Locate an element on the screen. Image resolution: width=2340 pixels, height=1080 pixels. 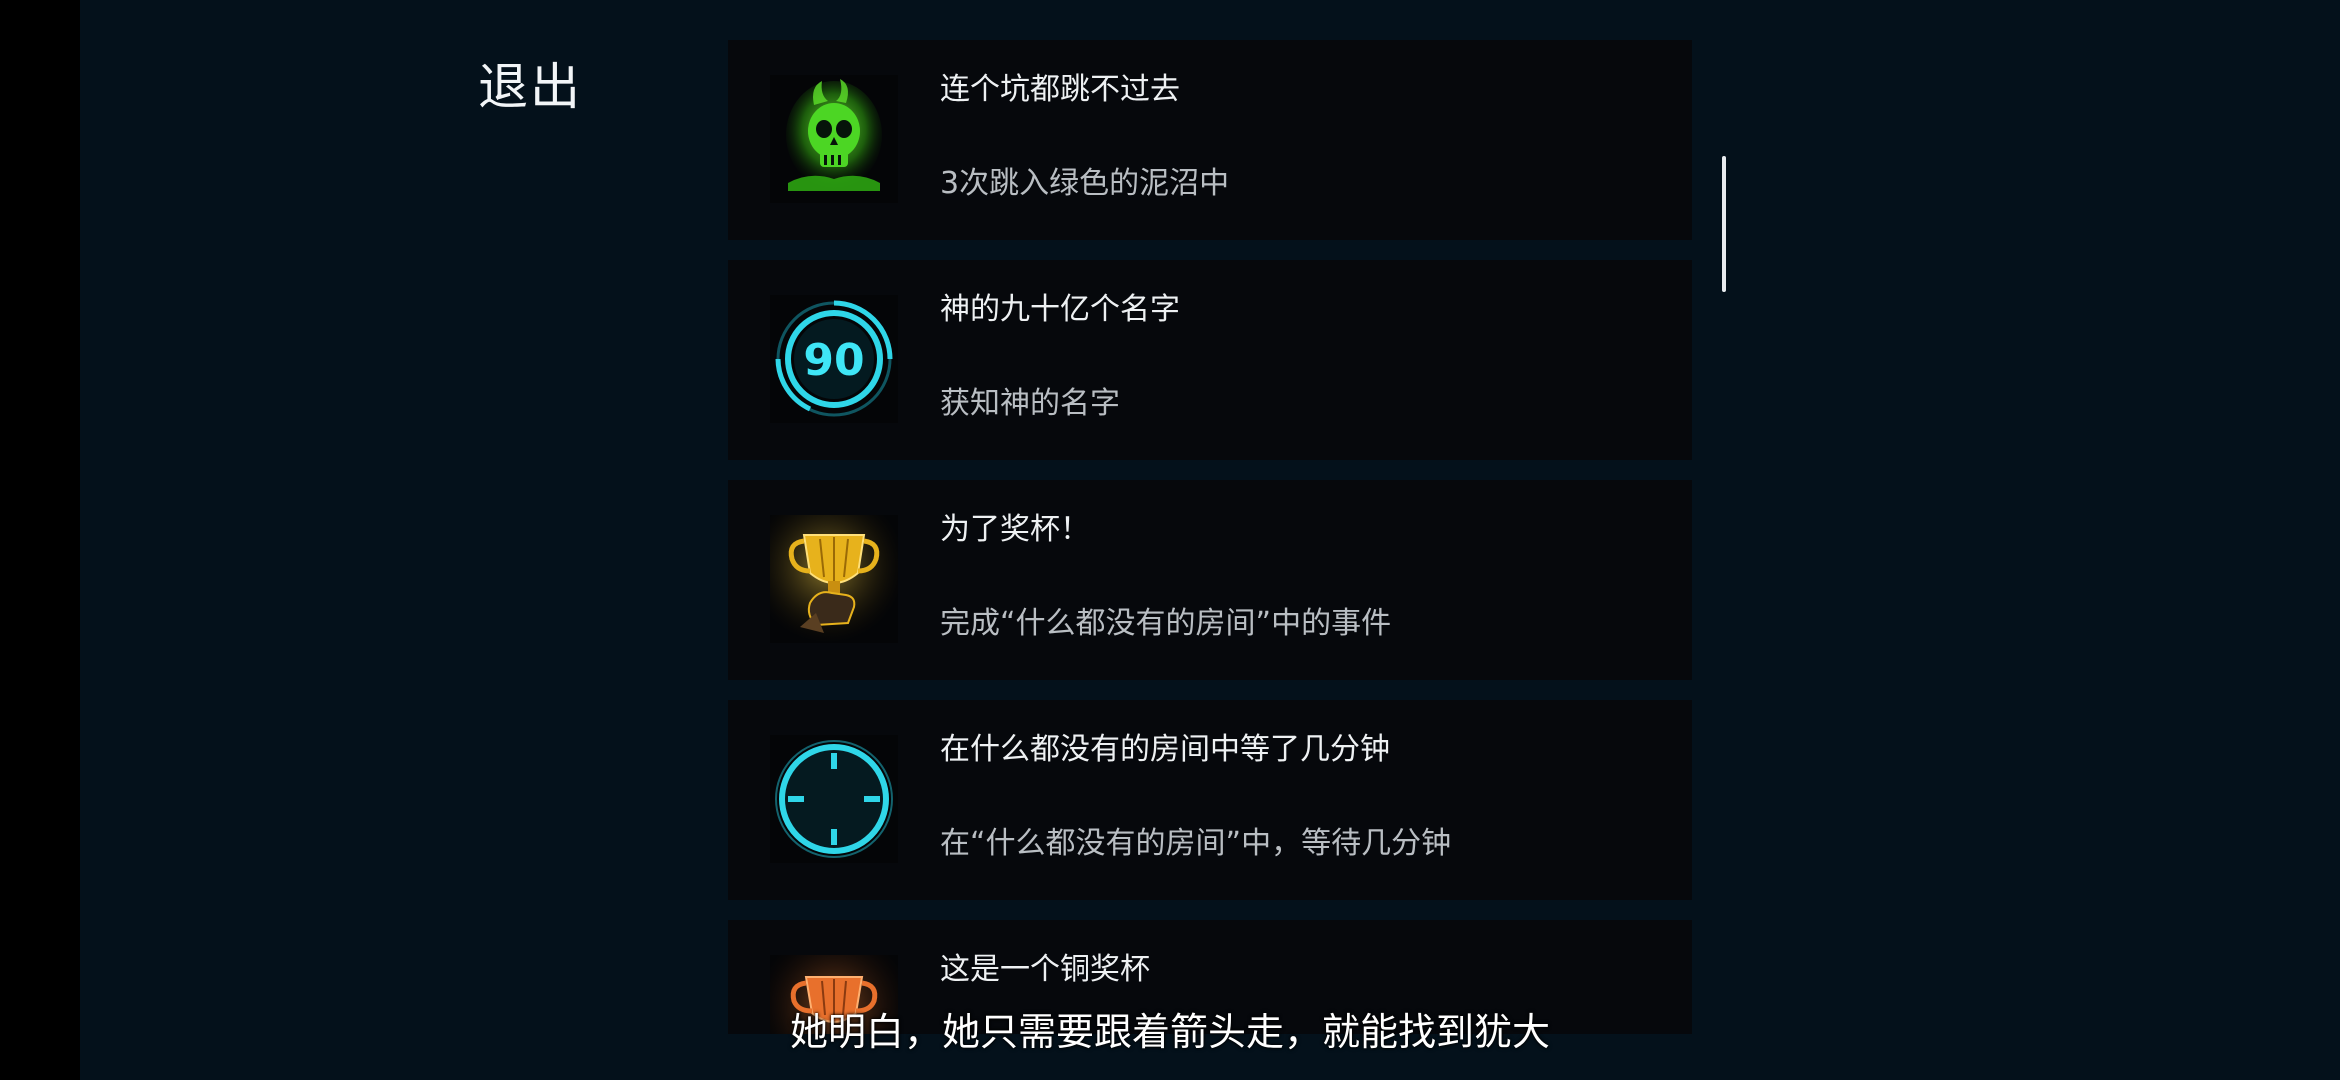
scrollbar is located at coordinates (1724, 224).